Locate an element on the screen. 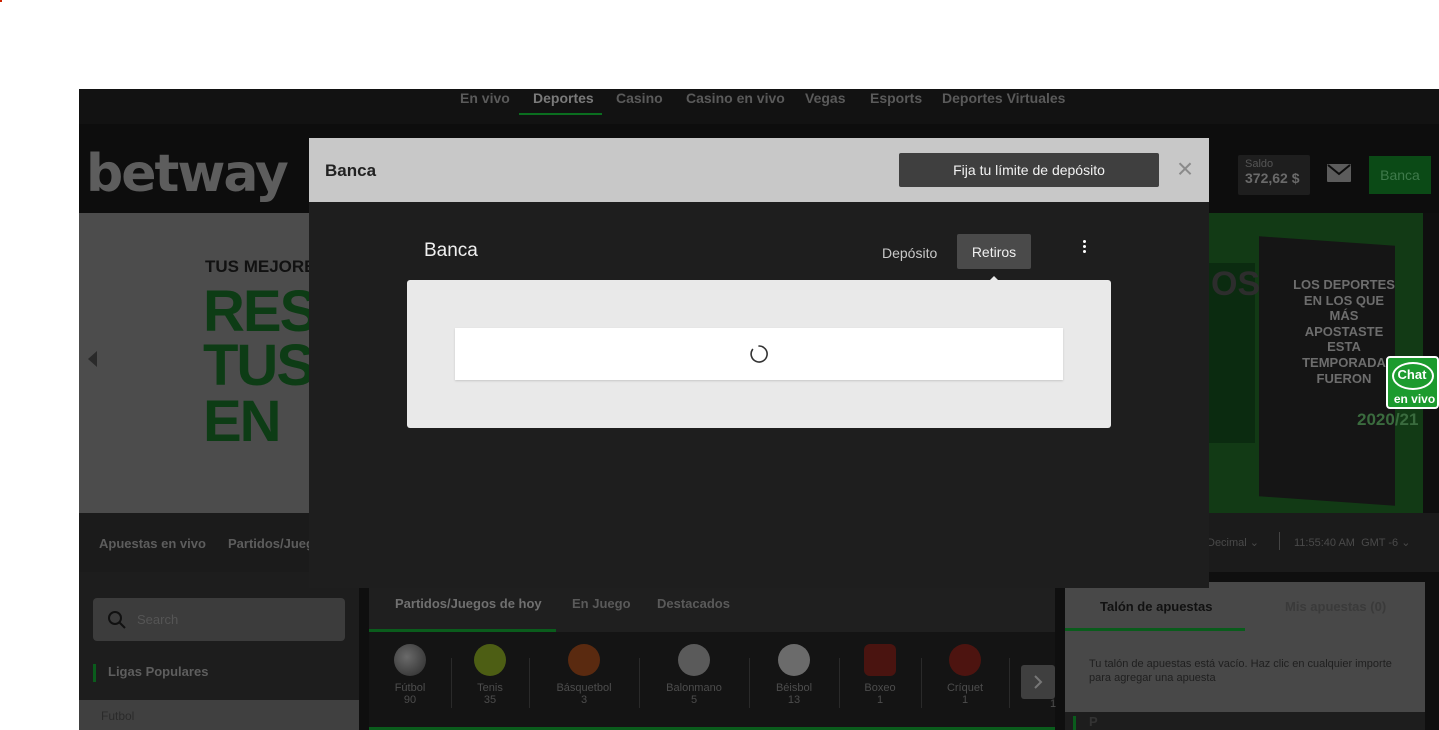  basketball-icon is located at coordinates (584, 660).